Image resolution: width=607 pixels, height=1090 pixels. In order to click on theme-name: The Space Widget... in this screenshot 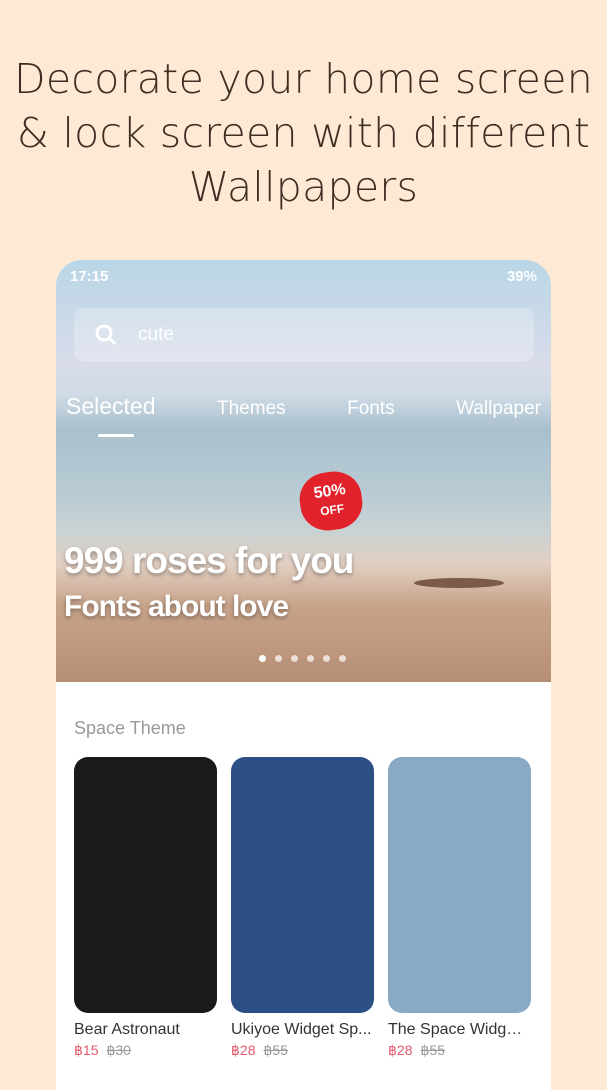, I will do `click(459, 1029)`.